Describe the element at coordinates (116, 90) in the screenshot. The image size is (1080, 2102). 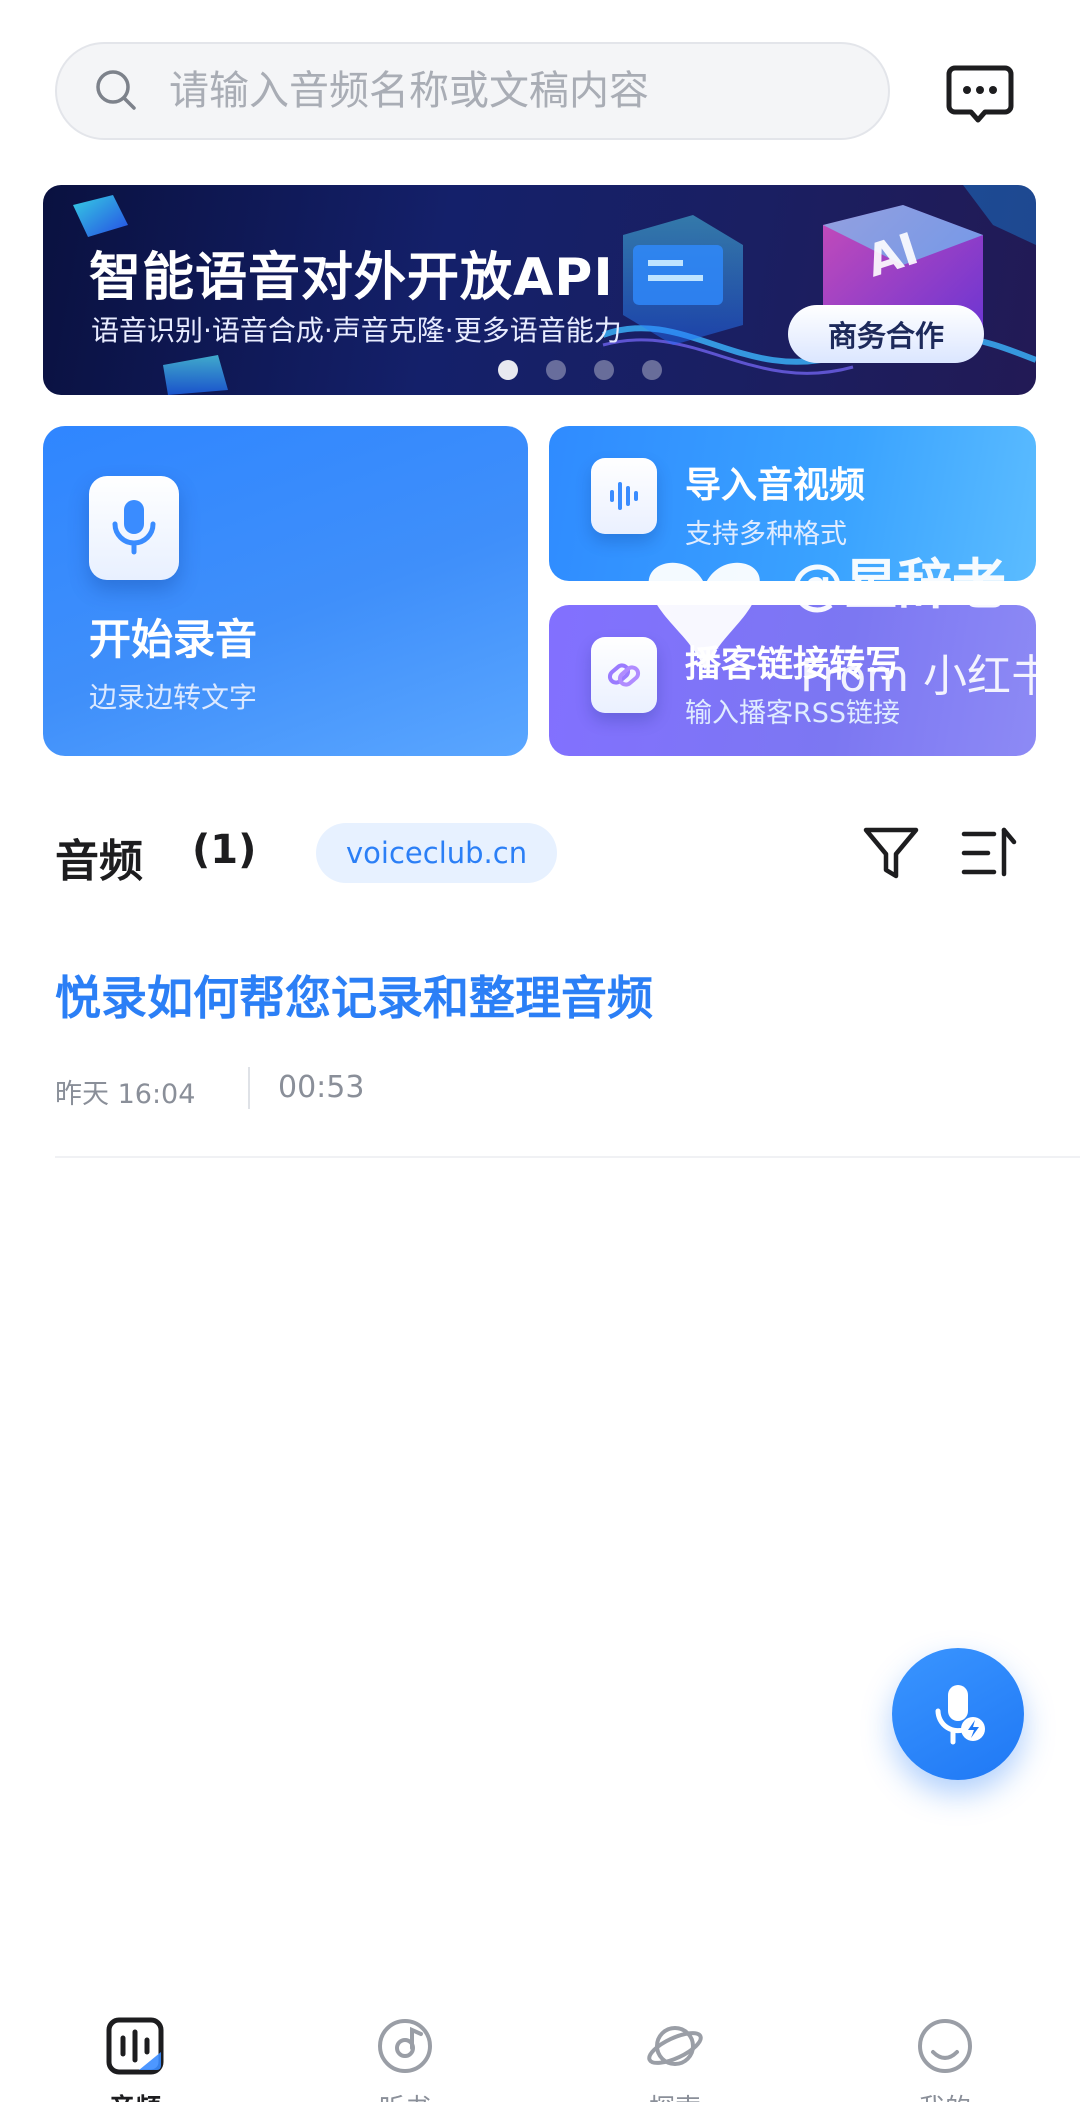
I see `search-icon` at that location.